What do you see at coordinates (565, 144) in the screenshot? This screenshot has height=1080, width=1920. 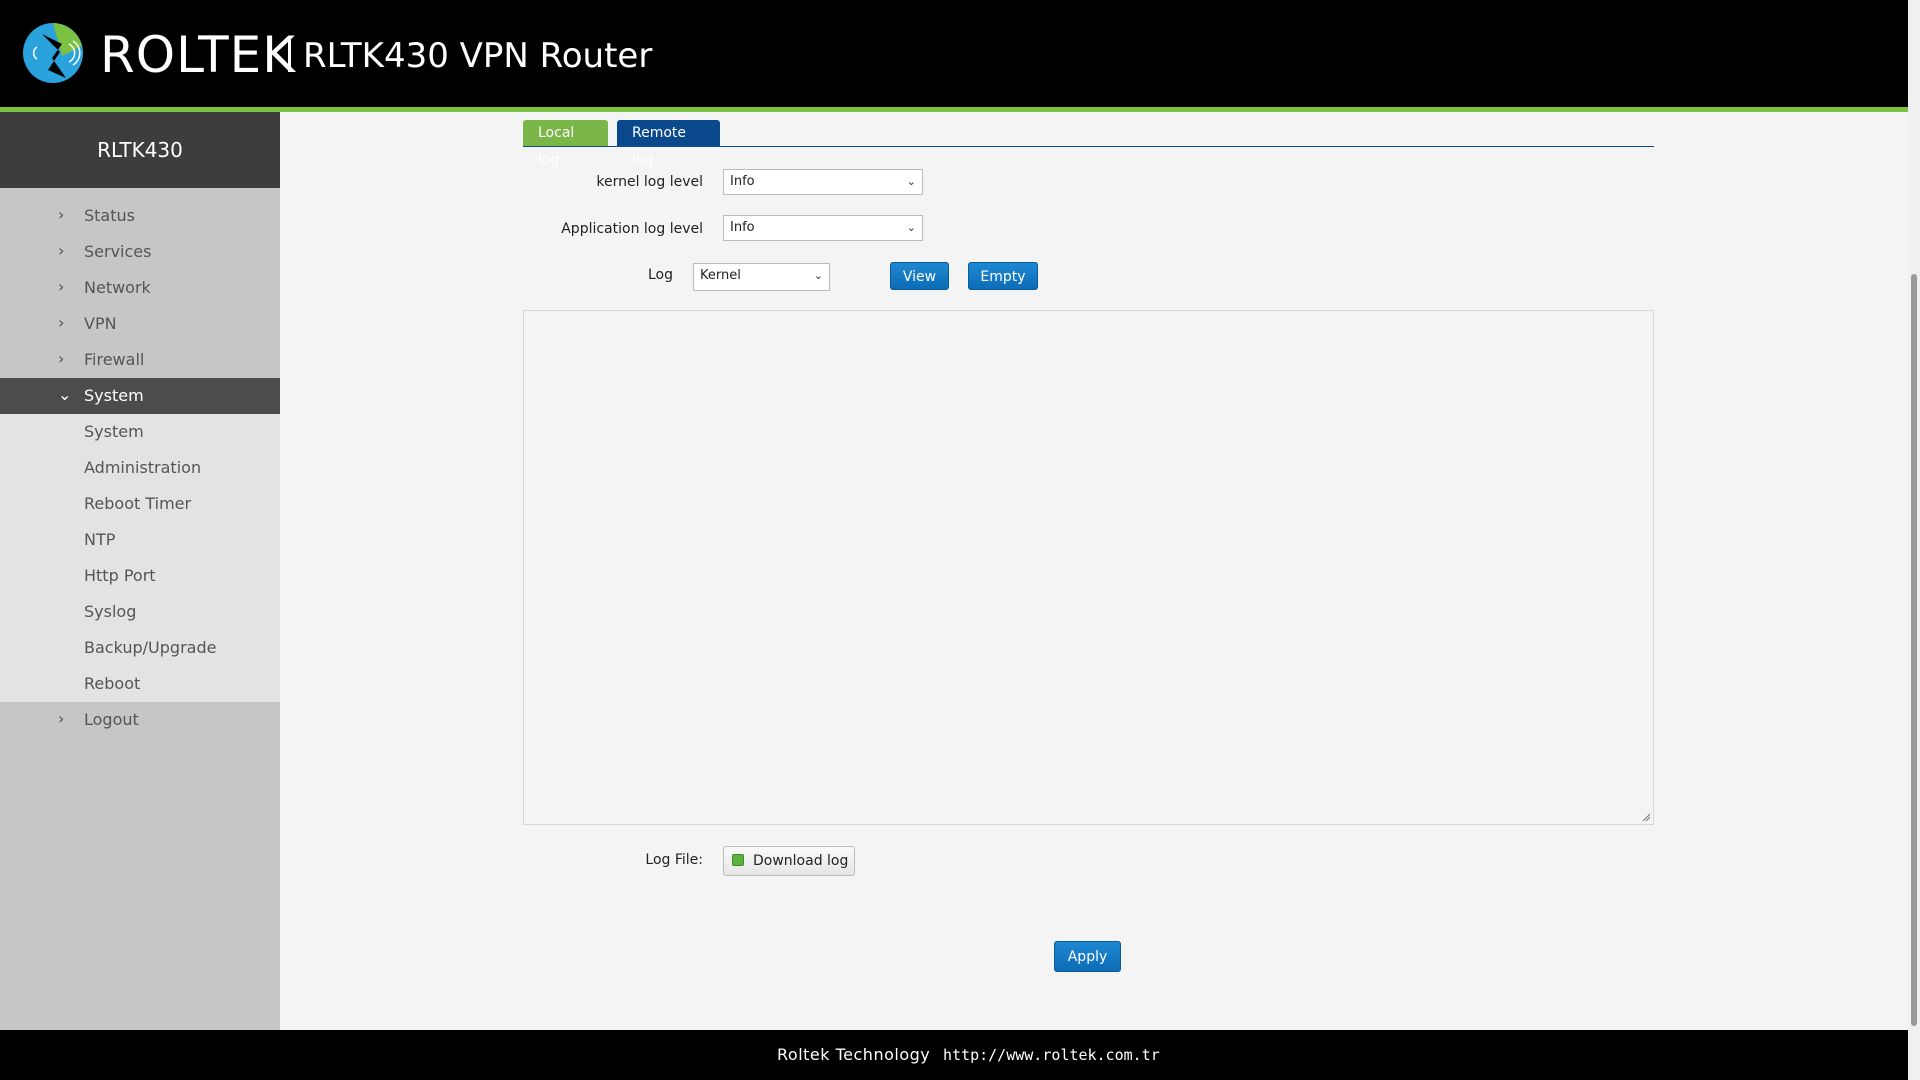 I see `tab-local-log: Local log` at bounding box center [565, 144].